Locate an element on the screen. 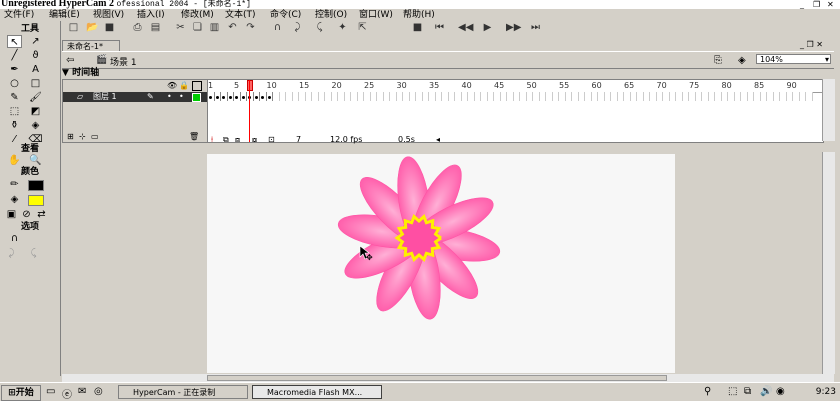 The image size is (840, 401). start-button: ⊞开始 is located at coordinates (21, 393).